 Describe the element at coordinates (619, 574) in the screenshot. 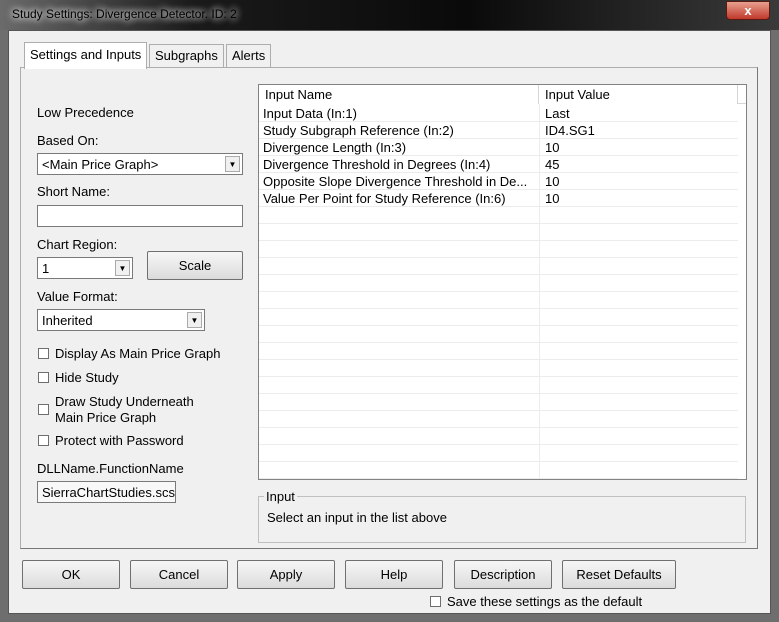

I see `reset-defaults-button: Reset Defaults` at that location.